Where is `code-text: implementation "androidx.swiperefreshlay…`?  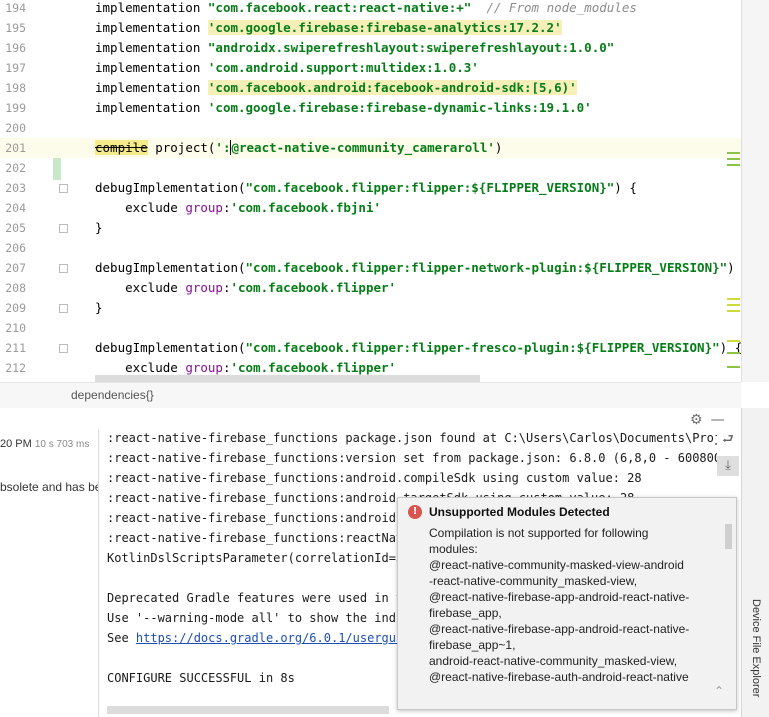
code-text: implementation "androidx.swiperefreshlay… is located at coordinates (355, 47).